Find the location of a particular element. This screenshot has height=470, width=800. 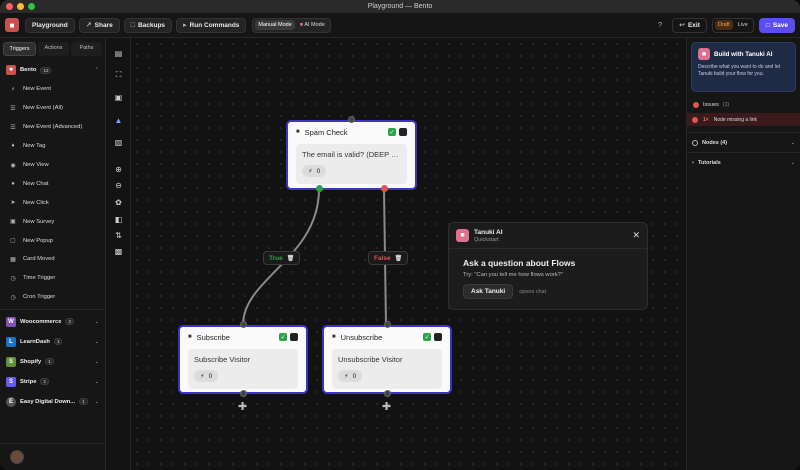

bento-node-icon: ■ is located at coordinates (190, 337).